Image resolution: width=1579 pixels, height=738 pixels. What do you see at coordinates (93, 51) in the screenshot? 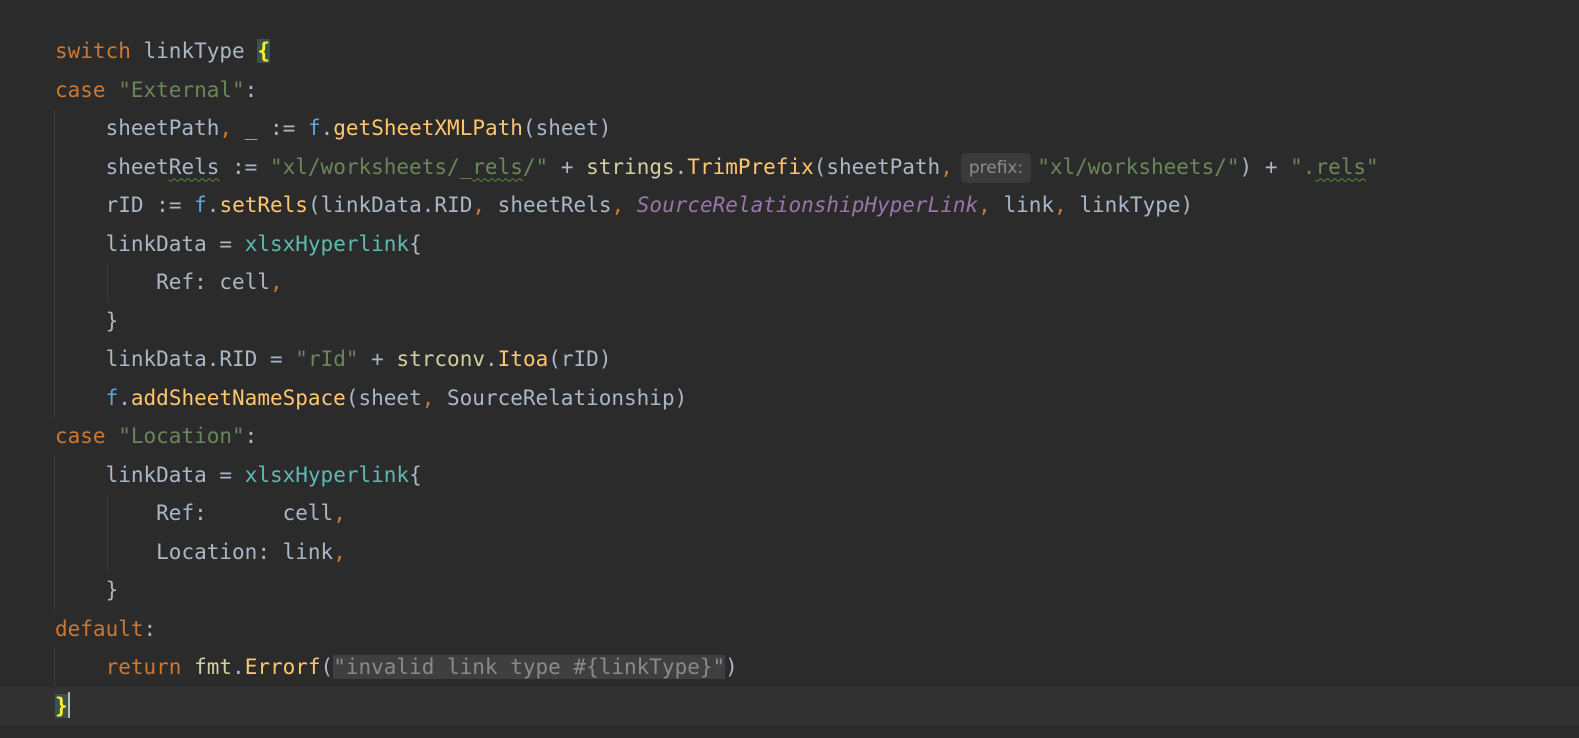
I see `keyword: switch` at bounding box center [93, 51].